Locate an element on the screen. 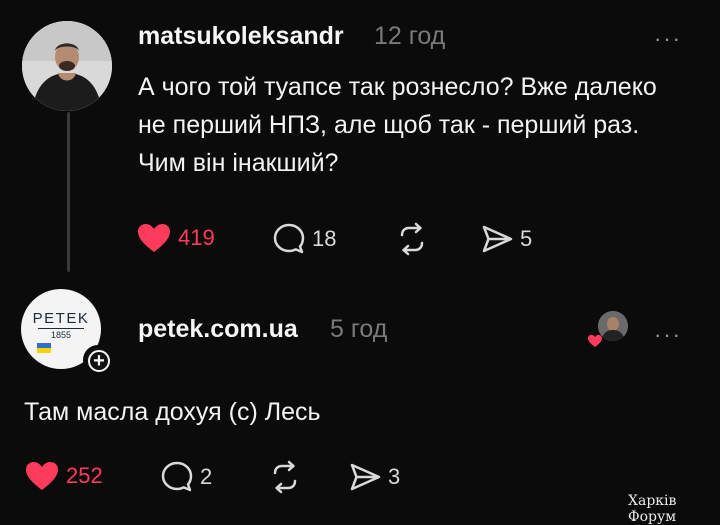  like-button: 419 is located at coordinates (175, 238).